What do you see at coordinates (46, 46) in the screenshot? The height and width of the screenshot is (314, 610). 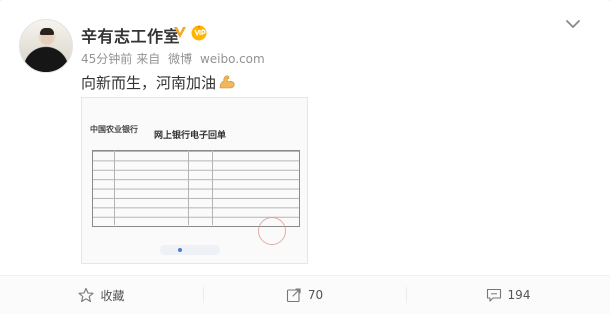 I see `author-avatar` at bounding box center [46, 46].